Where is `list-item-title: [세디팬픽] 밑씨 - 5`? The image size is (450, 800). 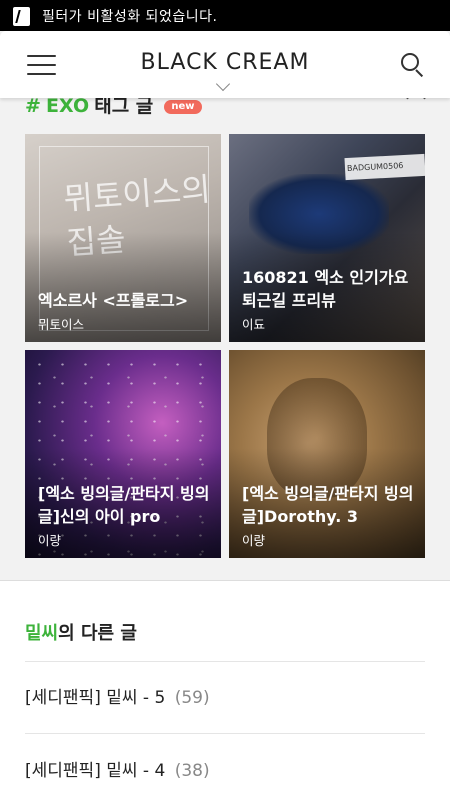
list-item-title: [세디팬픽] 밑씨 - 5 is located at coordinates (95, 698).